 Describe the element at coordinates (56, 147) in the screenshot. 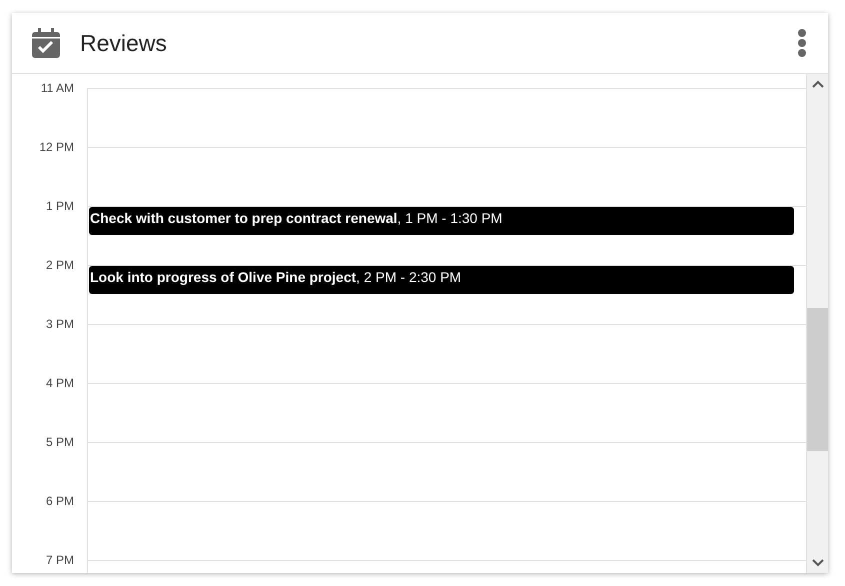

I see `hour-label: 12 PM` at that location.